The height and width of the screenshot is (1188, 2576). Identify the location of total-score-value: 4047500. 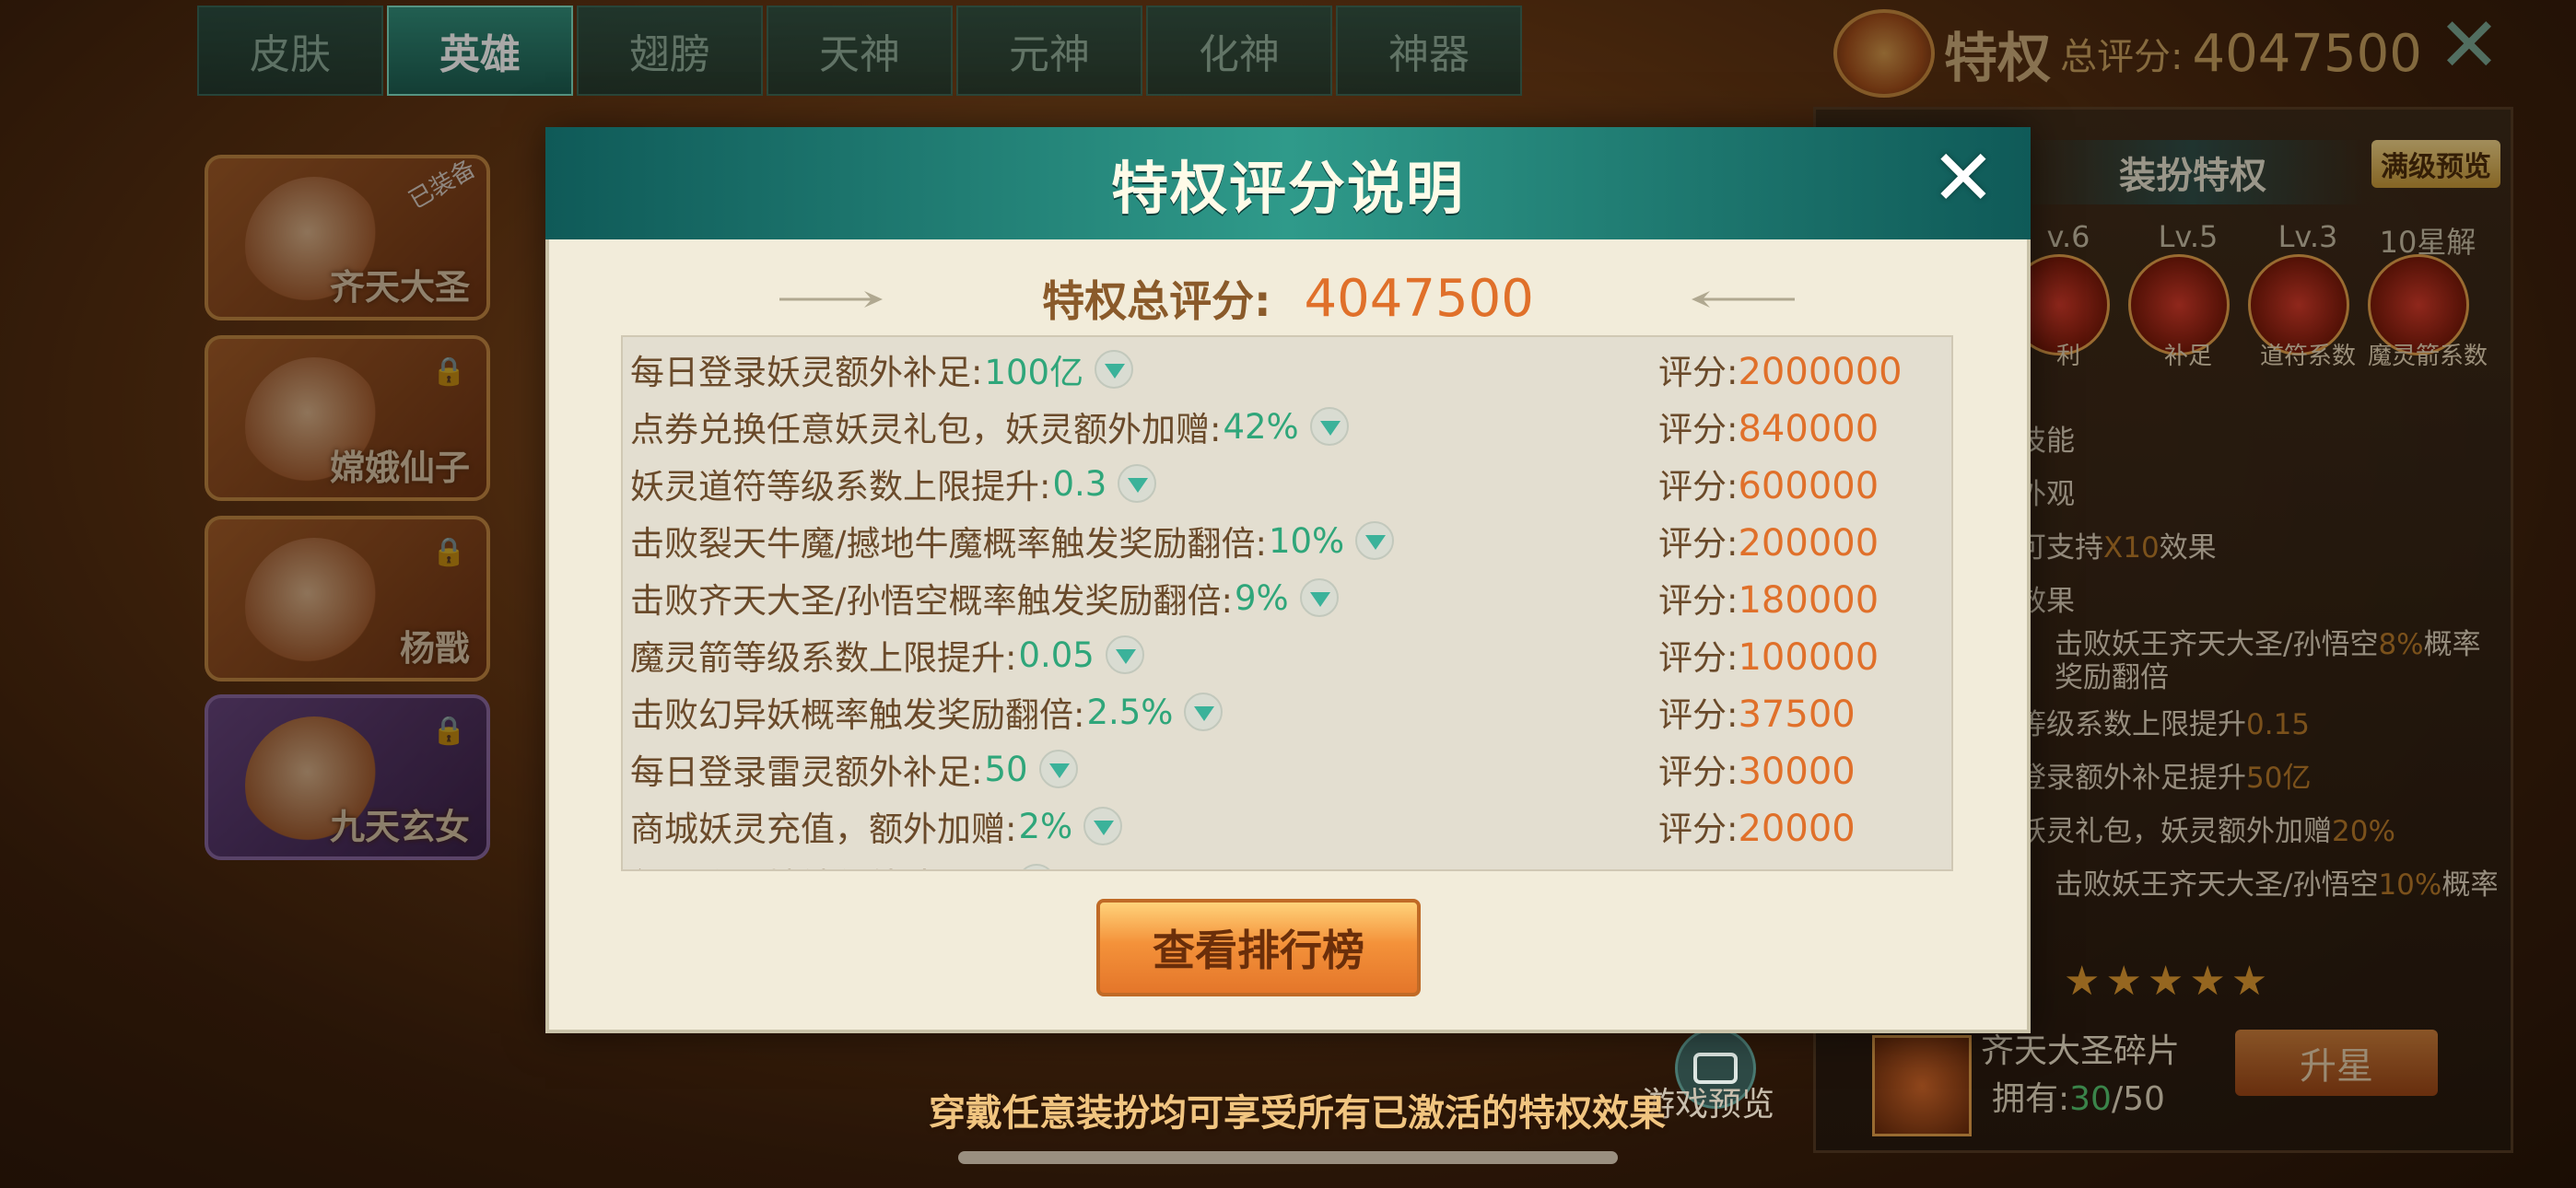
(1419, 298).